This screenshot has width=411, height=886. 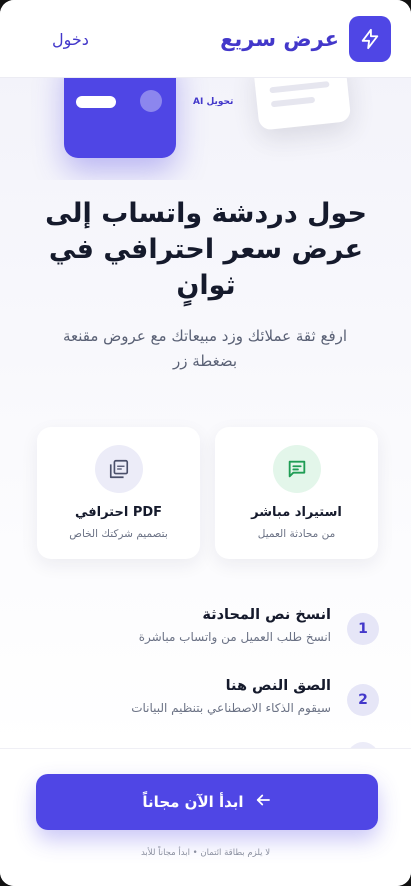 What do you see at coordinates (119, 469) in the screenshot?
I see `pdf-icon` at bounding box center [119, 469].